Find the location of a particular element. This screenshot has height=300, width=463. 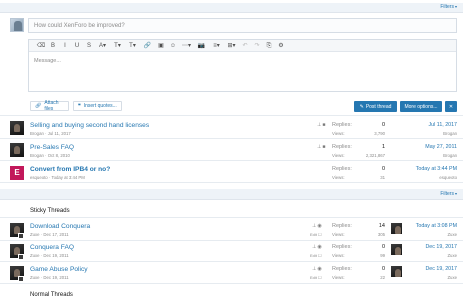

filter-bar-mid: Filters▾ is located at coordinates (231, 194).